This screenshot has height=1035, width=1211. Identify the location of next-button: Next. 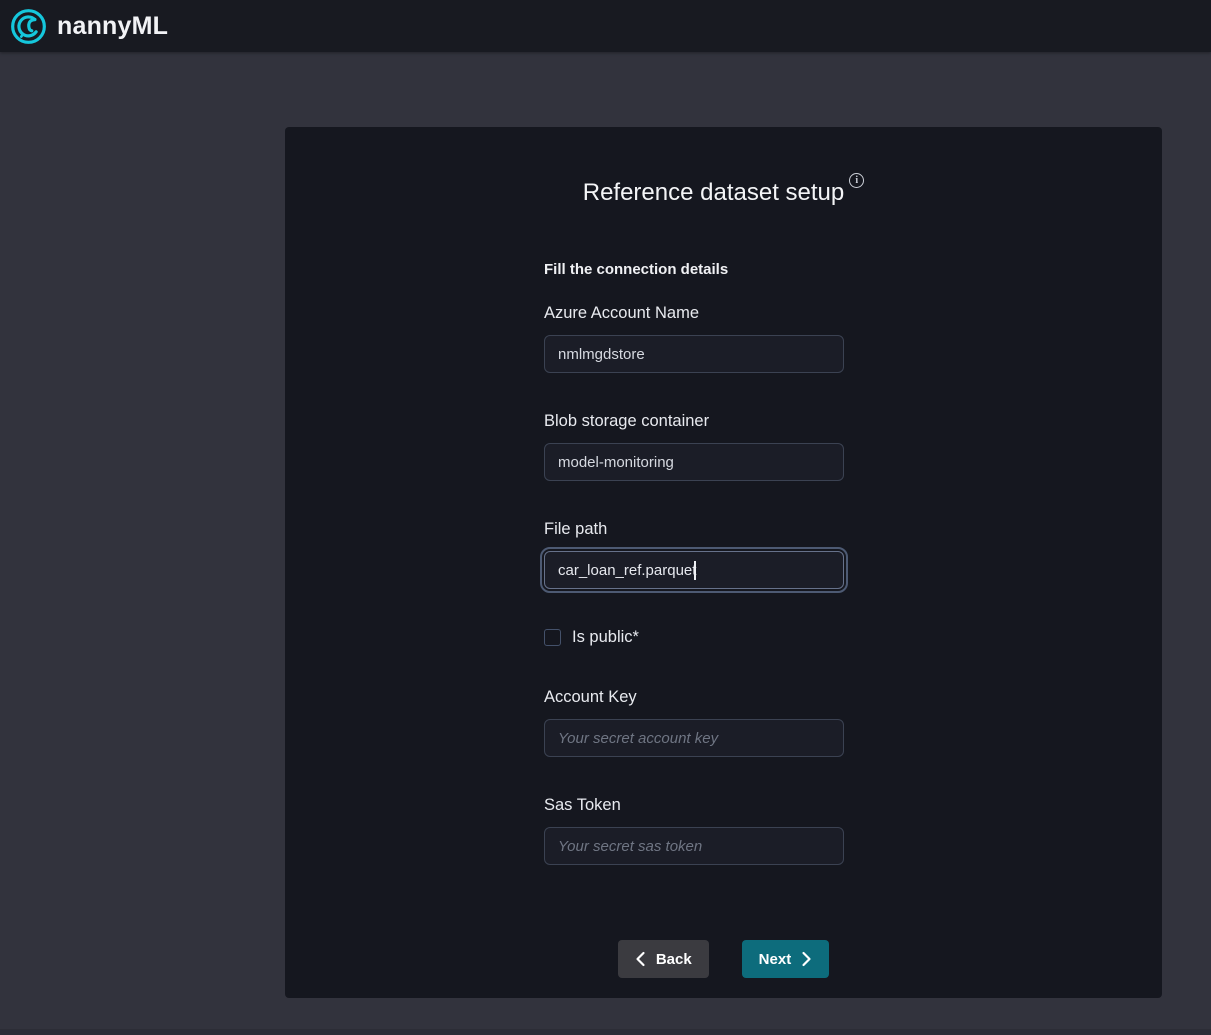
(785, 959).